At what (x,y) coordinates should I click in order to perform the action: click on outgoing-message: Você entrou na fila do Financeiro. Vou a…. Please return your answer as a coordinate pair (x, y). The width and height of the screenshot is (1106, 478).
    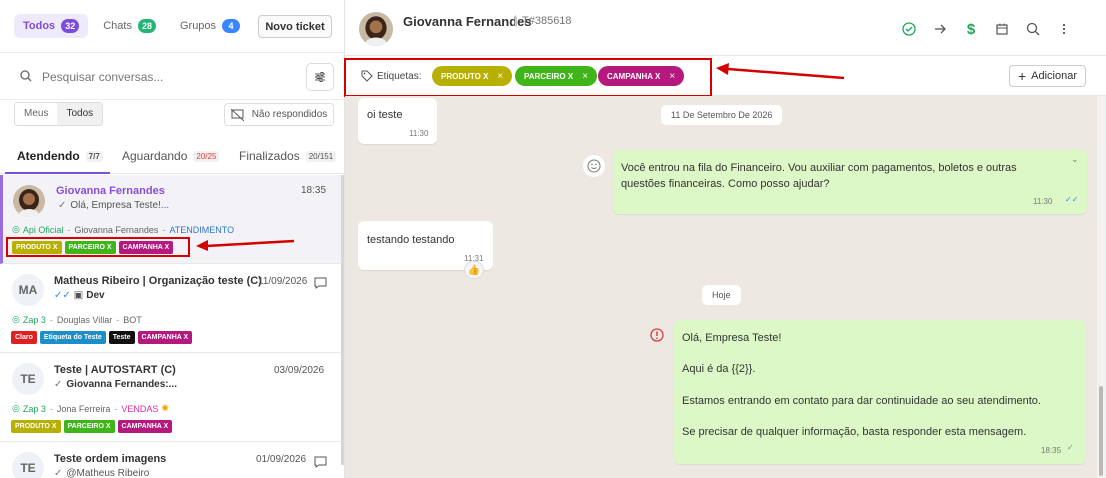
    Looking at the image, I should click on (850, 182).